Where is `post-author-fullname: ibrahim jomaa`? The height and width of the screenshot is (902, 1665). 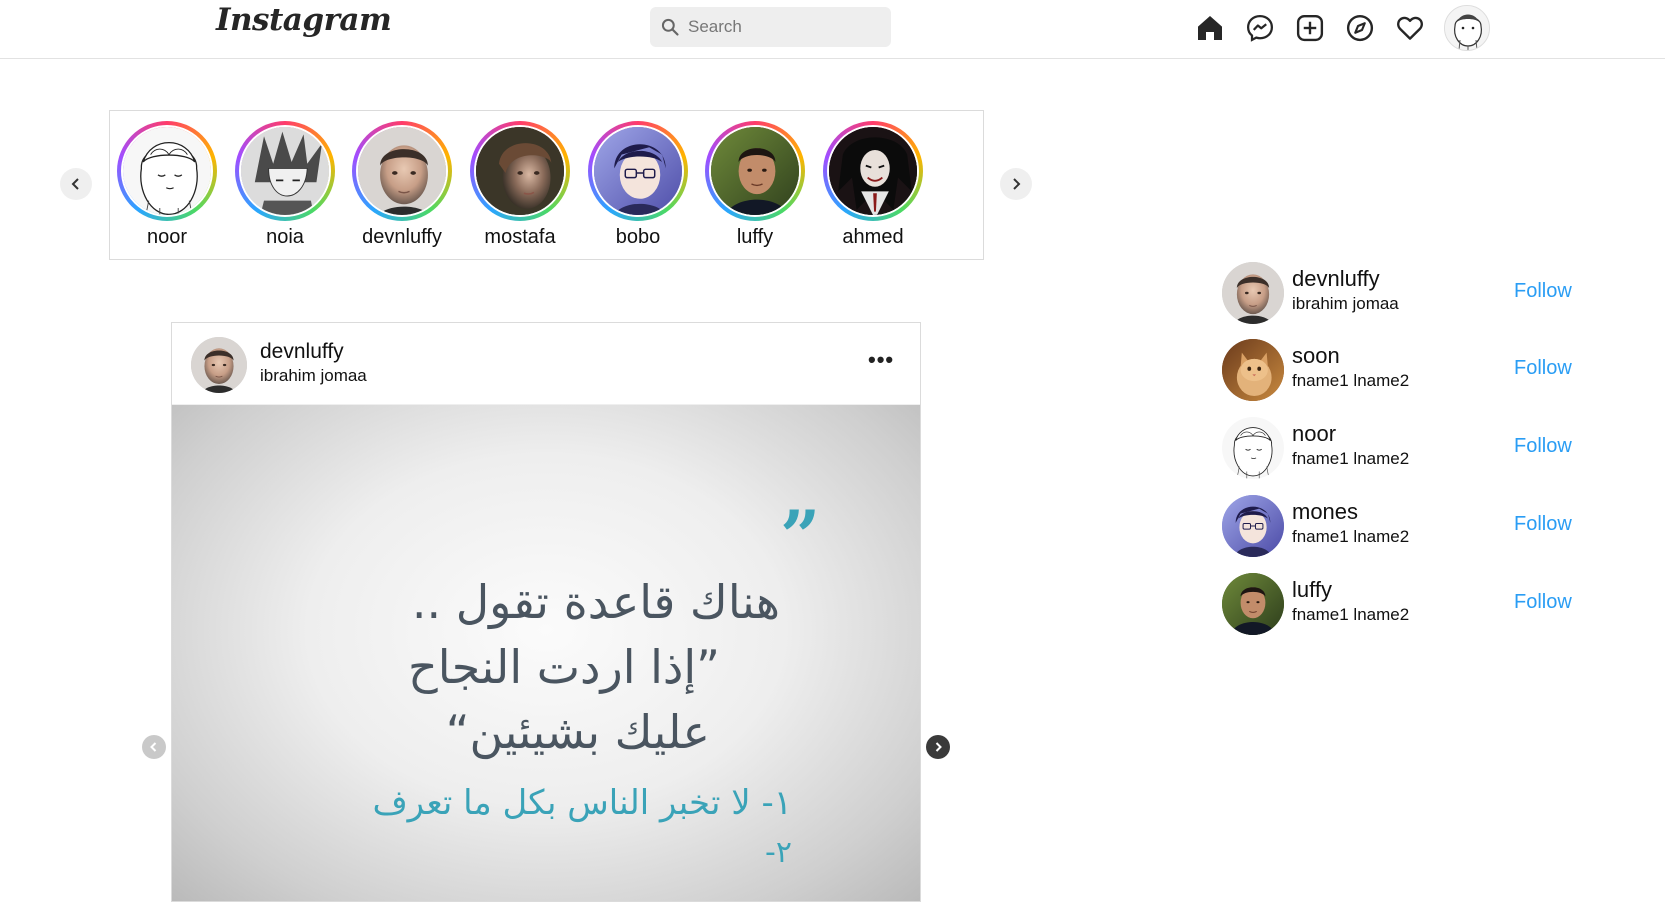
post-author-fullname: ibrahim jomaa is located at coordinates (313, 375).